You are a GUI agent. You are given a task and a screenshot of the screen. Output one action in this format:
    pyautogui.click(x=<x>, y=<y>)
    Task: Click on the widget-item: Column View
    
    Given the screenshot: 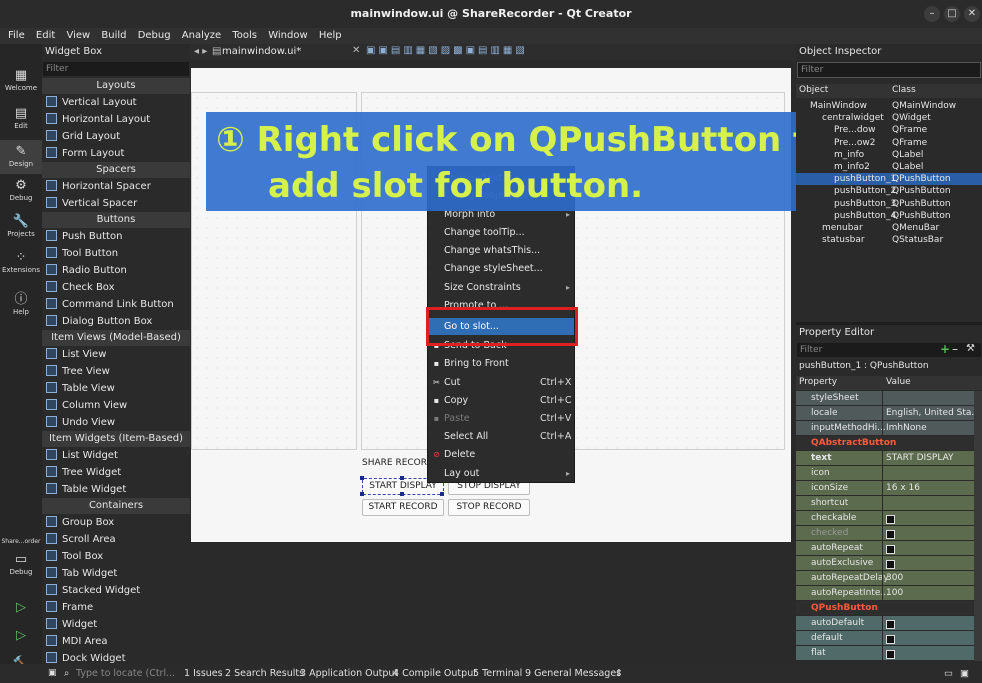 What is the action you would take?
    pyautogui.click(x=116, y=405)
    